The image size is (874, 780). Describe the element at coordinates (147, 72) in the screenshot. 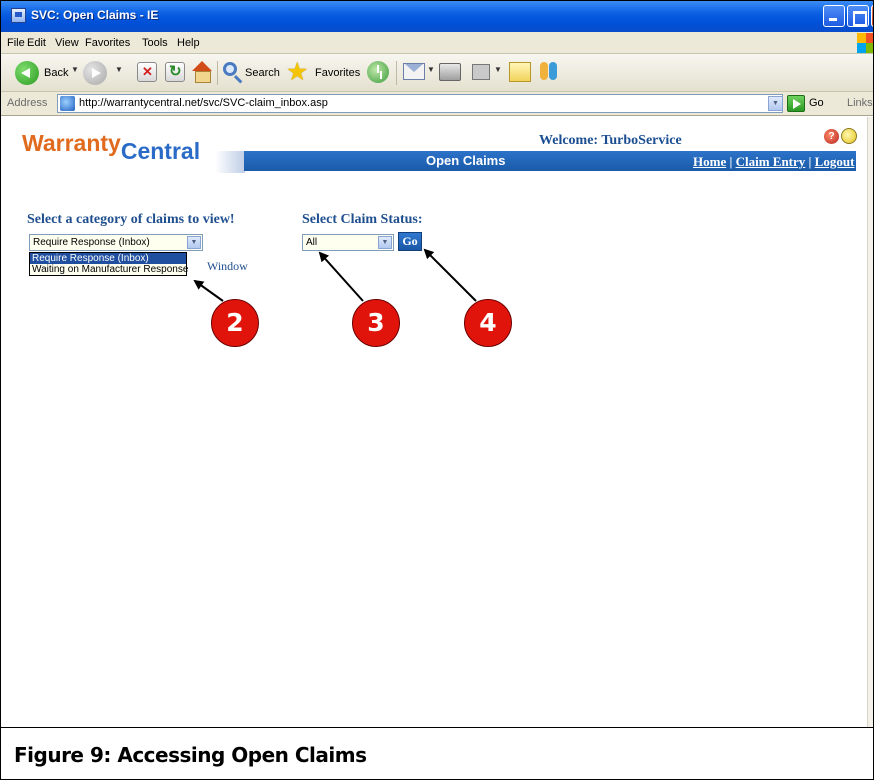

I see `stop-icon` at that location.